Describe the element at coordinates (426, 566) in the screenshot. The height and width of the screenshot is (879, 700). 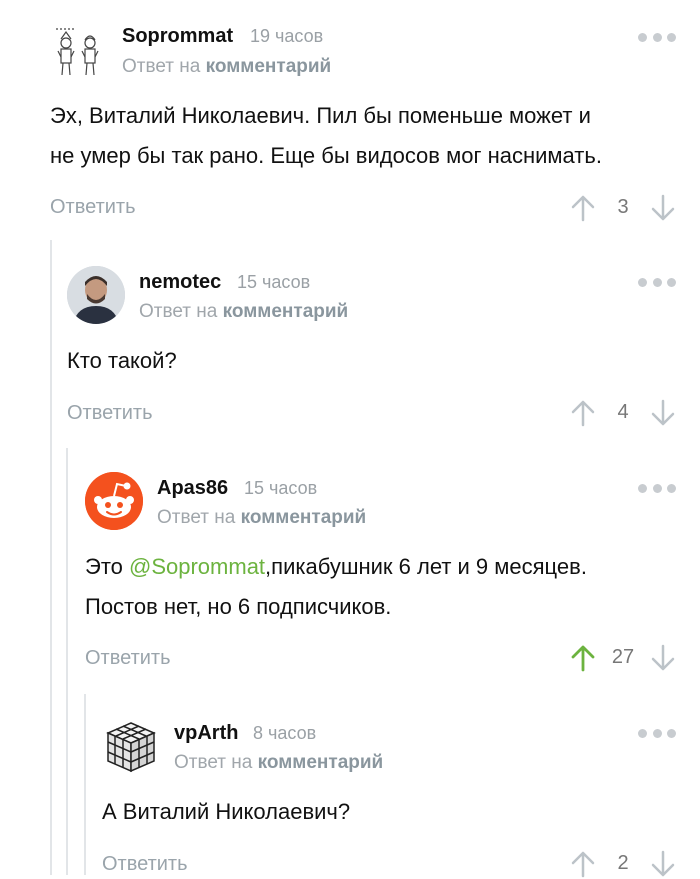
I see `comment-text-segment: ,пикабушник 6 лет и 9 месяцев.` at that location.